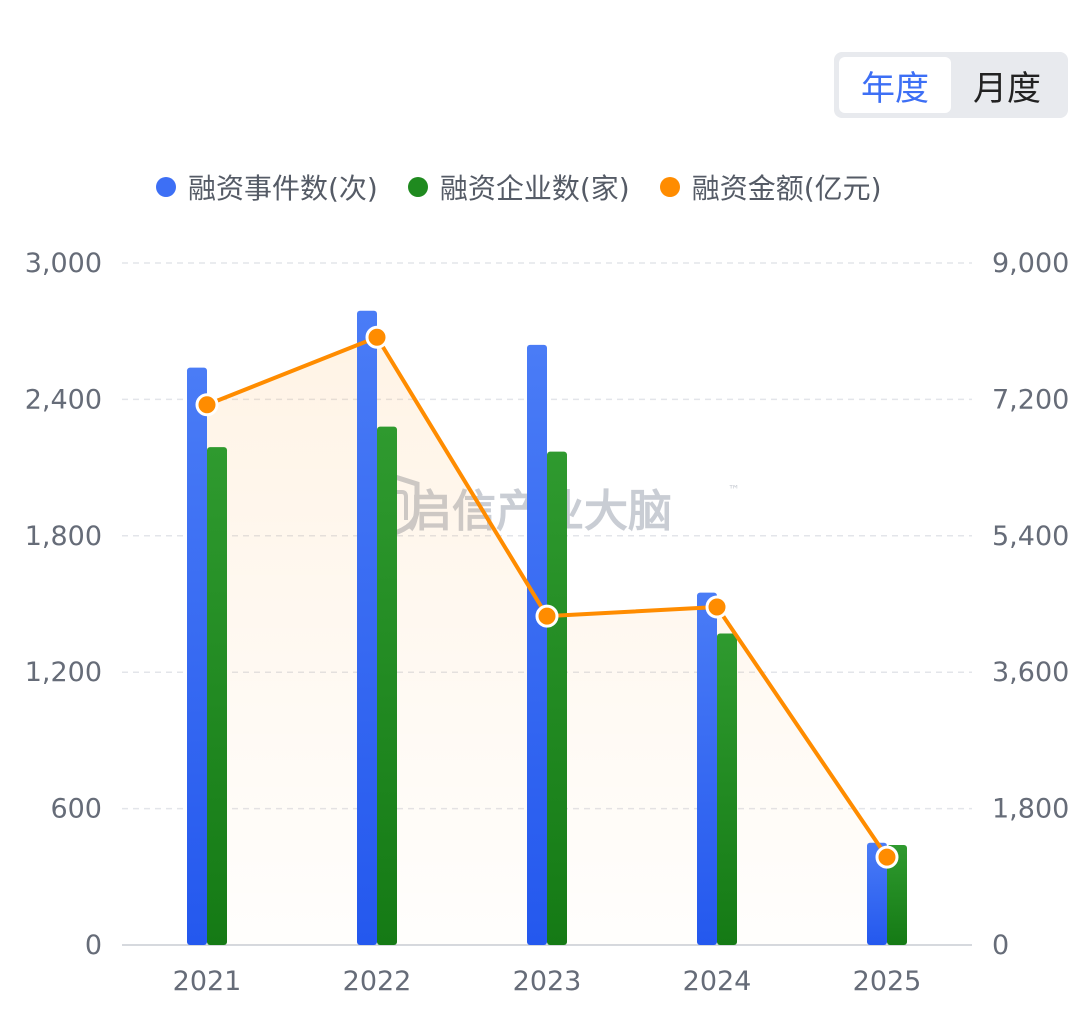 This screenshot has height=1018, width=1080. Describe the element at coordinates (207, 981) in the screenshot. I see `x-tick-label: 2021` at that location.